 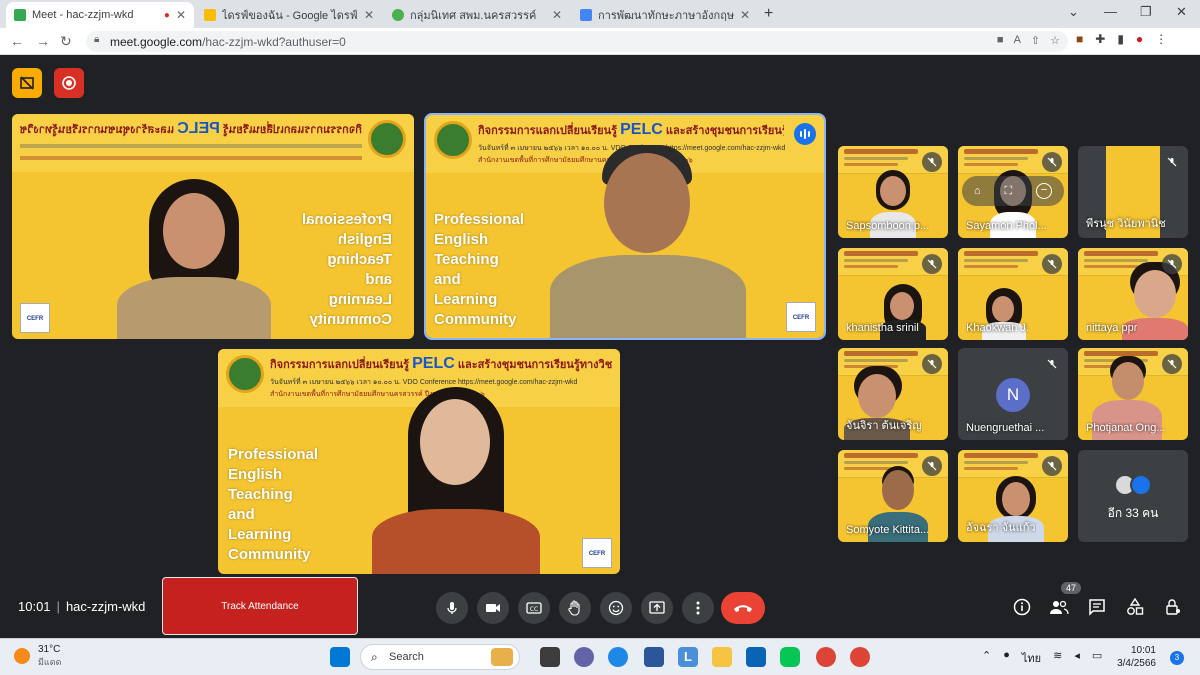 What do you see at coordinates (1013, 294) in the screenshot?
I see `participant-tile: Khaokwan J.` at bounding box center [1013, 294].